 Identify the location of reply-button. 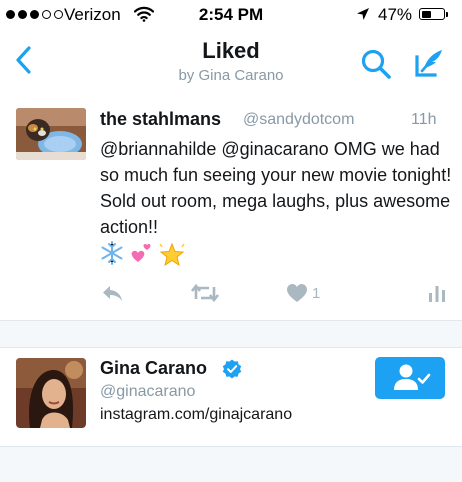
(112, 293).